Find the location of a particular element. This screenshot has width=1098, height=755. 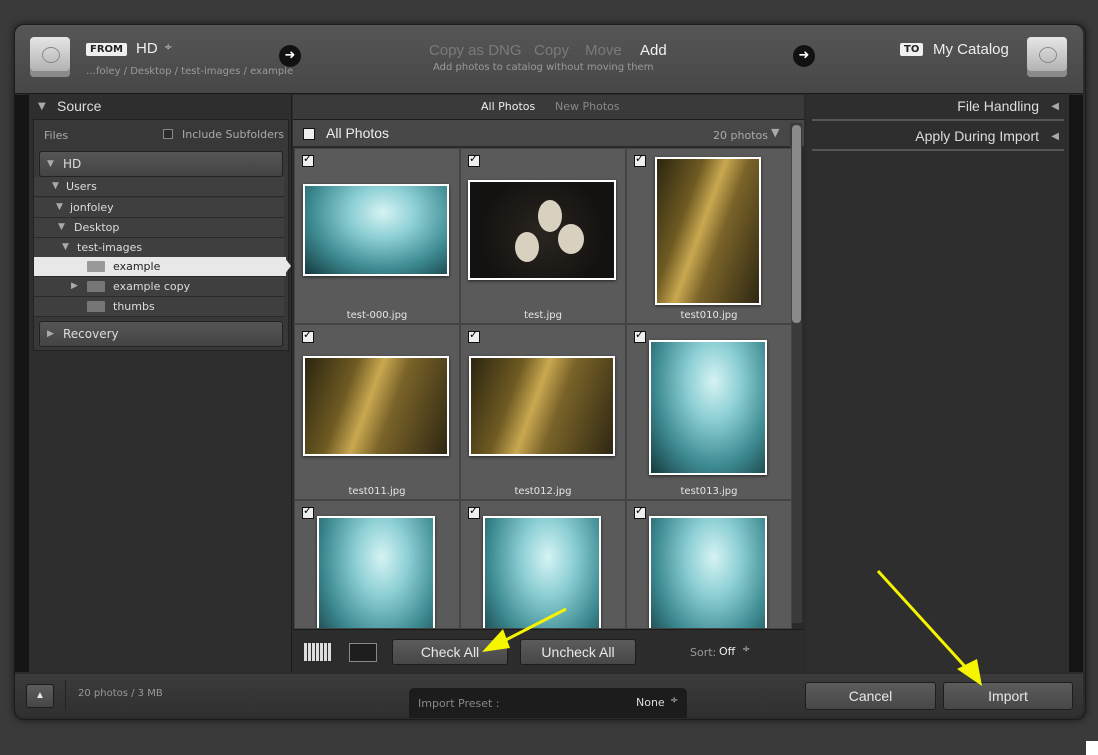

annotation-arrows is located at coordinates (732, 627).